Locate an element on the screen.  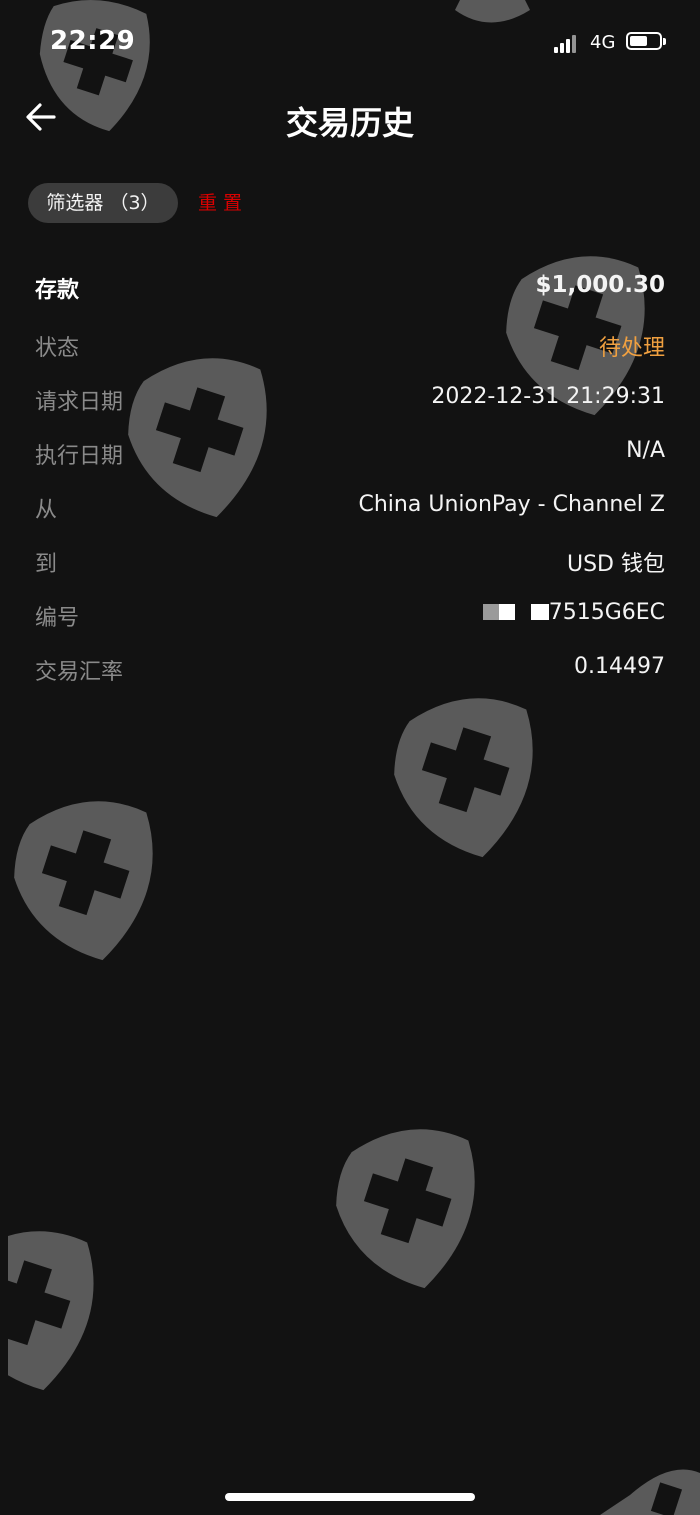
status-time: 22:29 is located at coordinates (93, 41).